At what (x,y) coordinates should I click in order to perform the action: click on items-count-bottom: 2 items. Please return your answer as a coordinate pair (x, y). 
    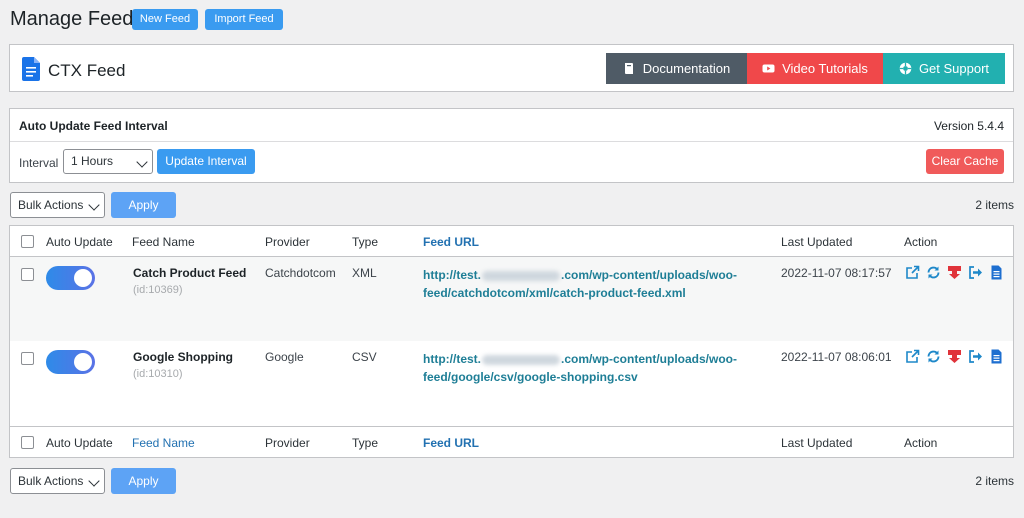
    Looking at the image, I should click on (994, 481).